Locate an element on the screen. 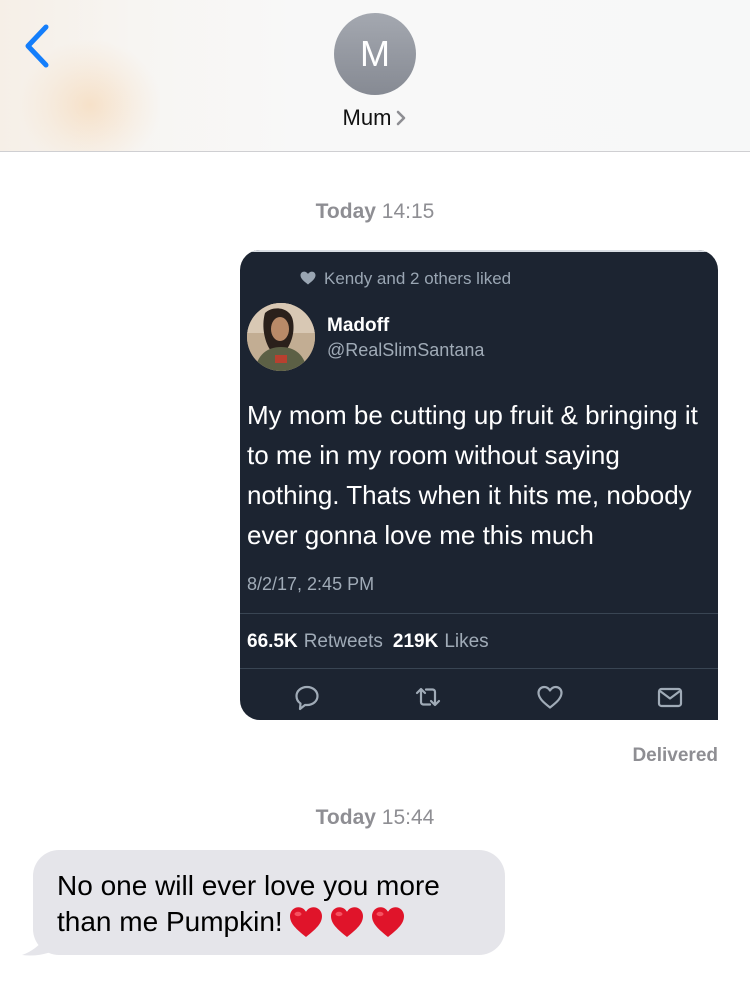 The height and width of the screenshot is (987, 750). likes-label: Likes is located at coordinates (466, 641).